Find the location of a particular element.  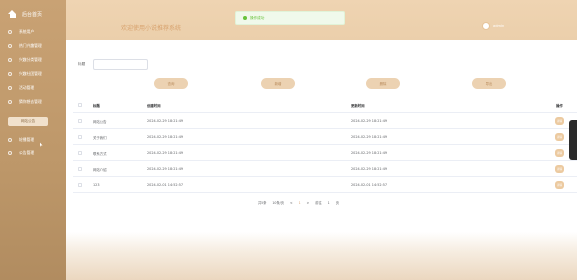

cell-title: 网站公告 is located at coordinates (100, 122).